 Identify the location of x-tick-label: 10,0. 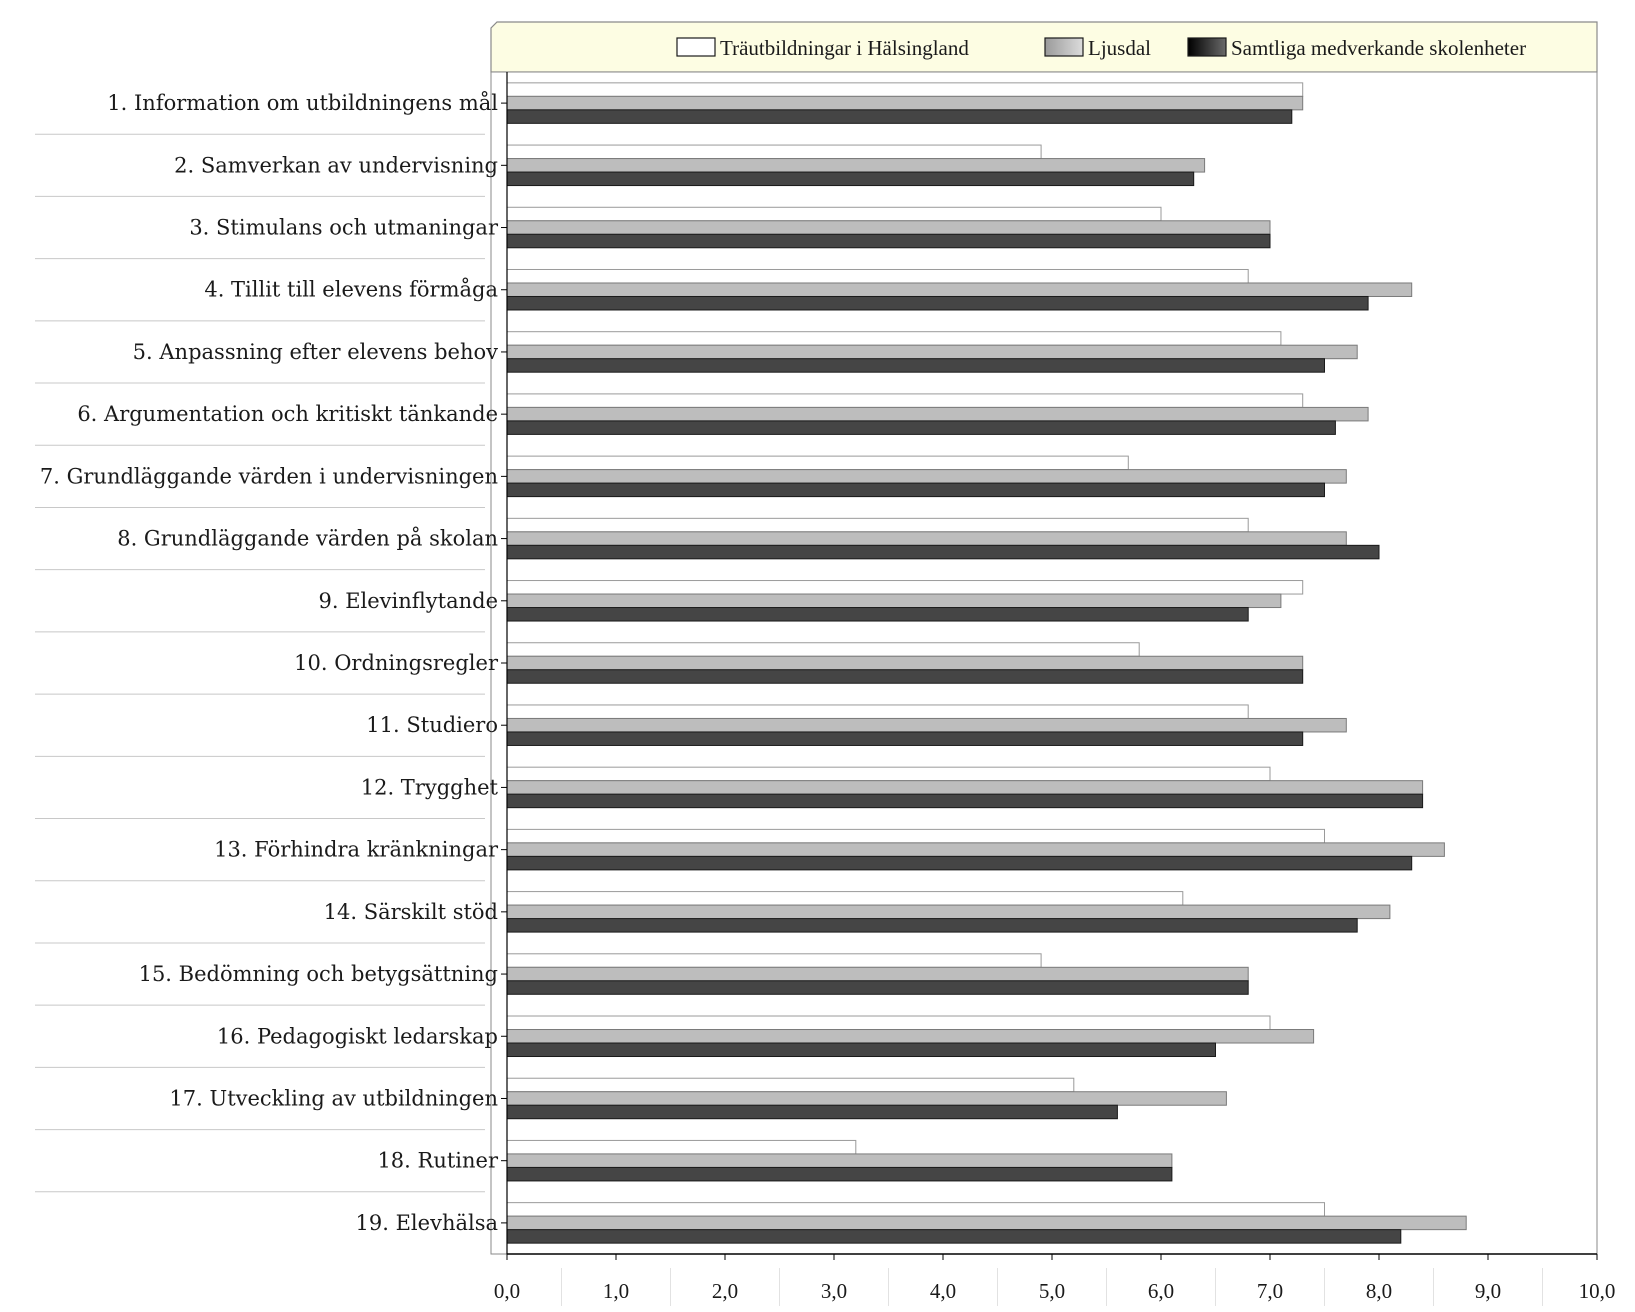
(1597, 1291).